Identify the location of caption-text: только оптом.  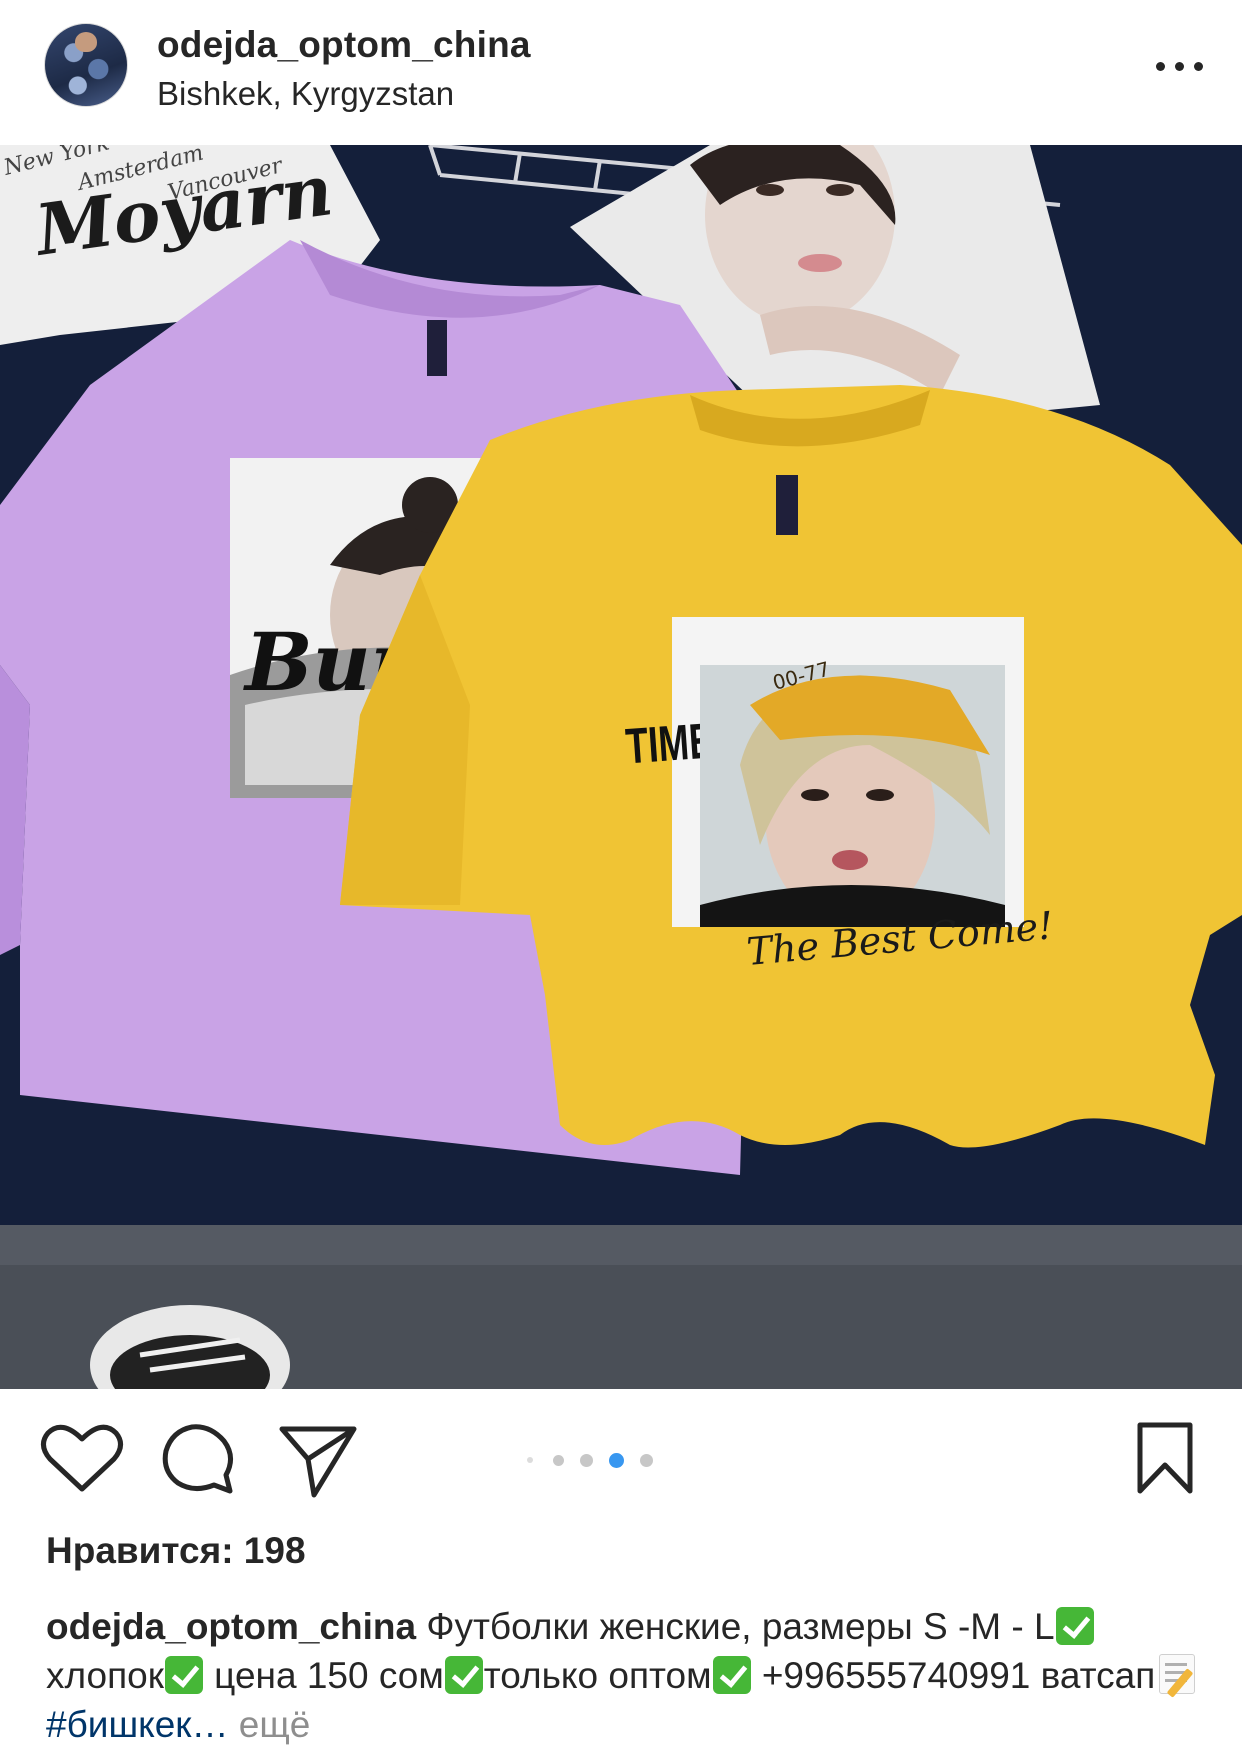
(597, 1675).